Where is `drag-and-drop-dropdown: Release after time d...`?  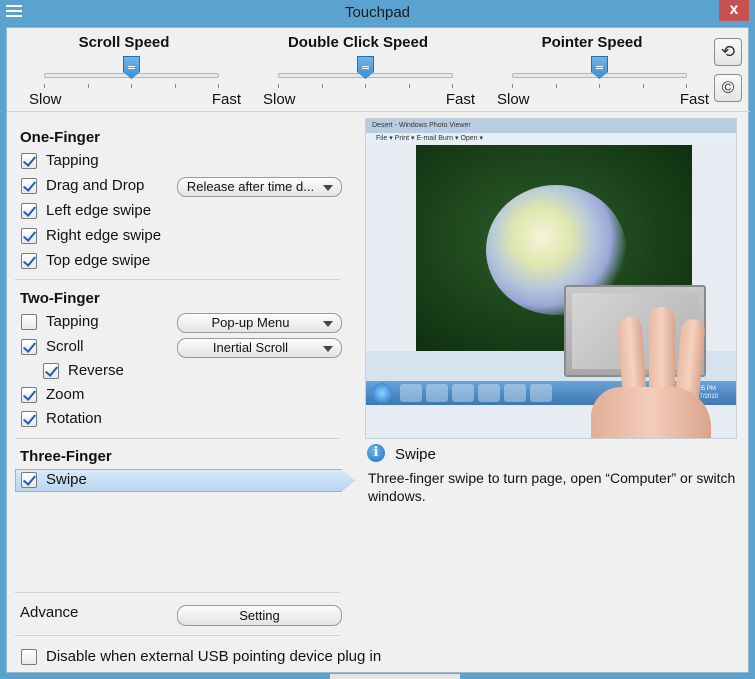 drag-and-drop-dropdown: Release after time d... is located at coordinates (259, 187).